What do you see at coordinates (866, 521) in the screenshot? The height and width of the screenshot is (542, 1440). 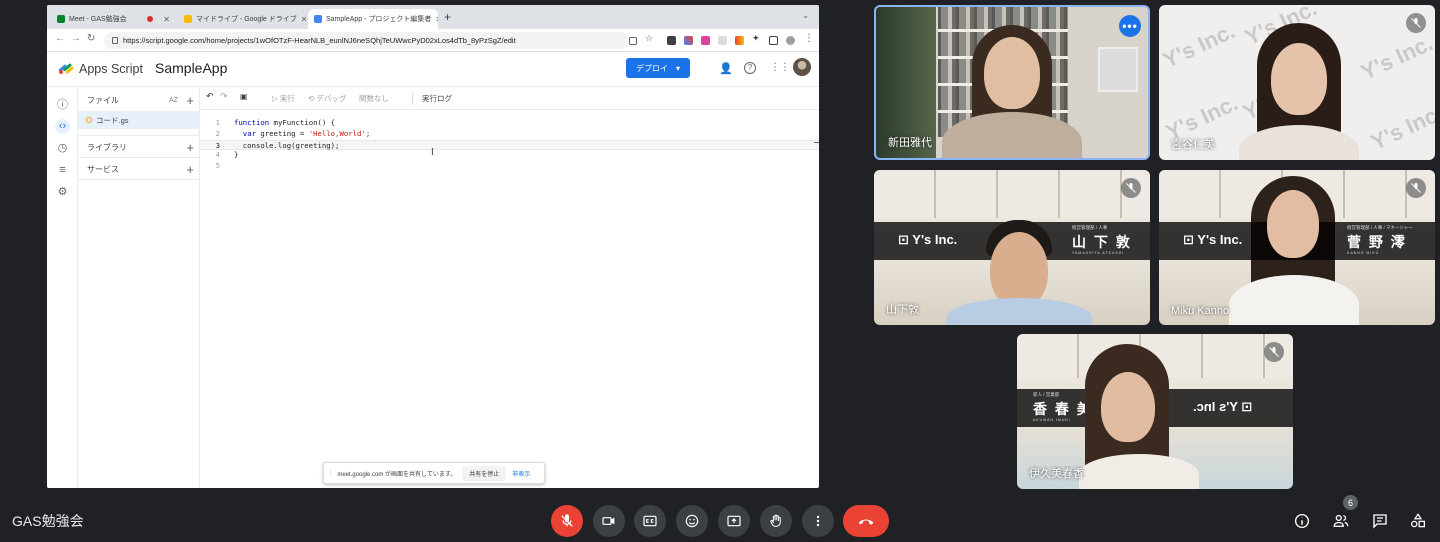 I see `leave-call-button` at bounding box center [866, 521].